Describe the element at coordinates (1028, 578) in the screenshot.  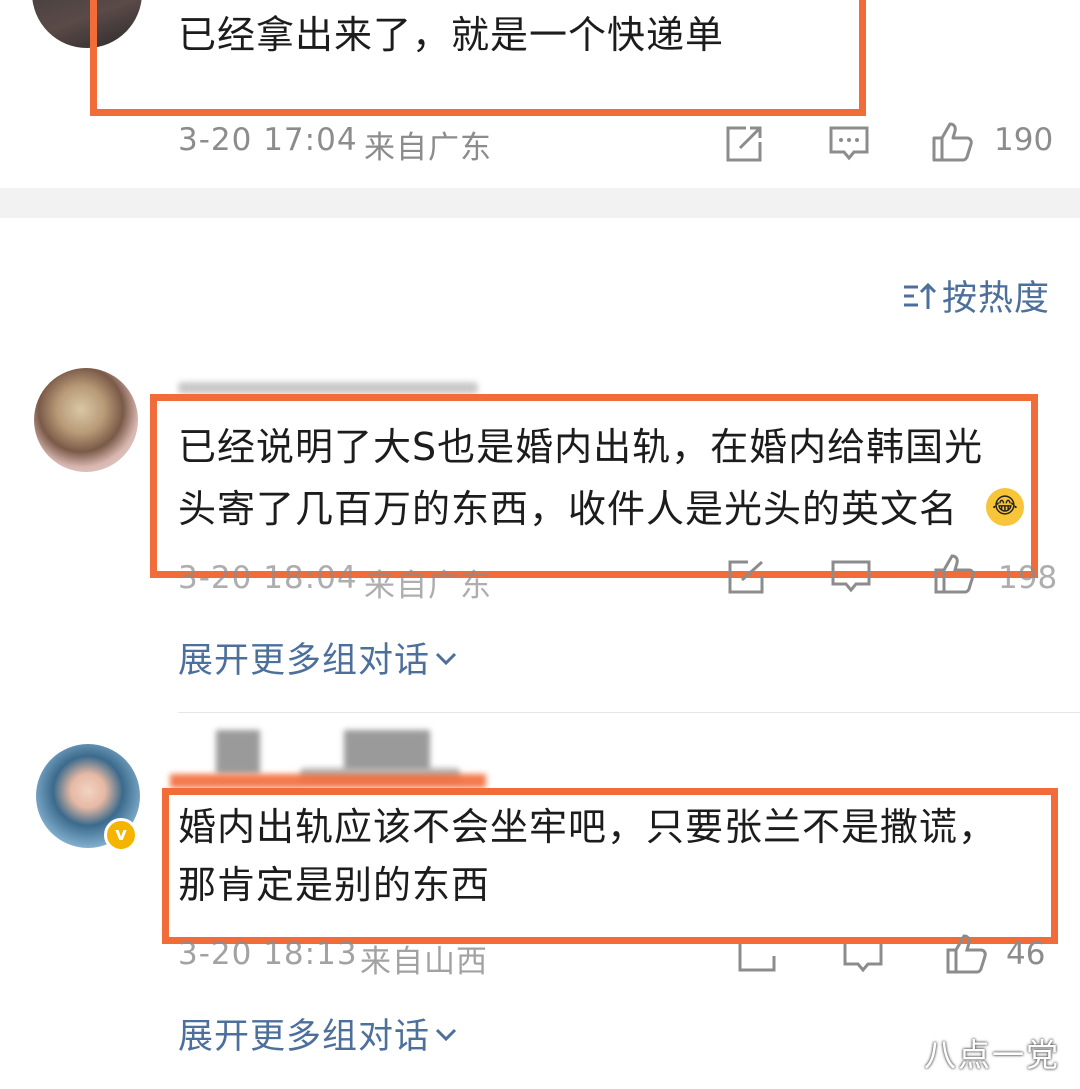
I see `like-count: 198` at that location.